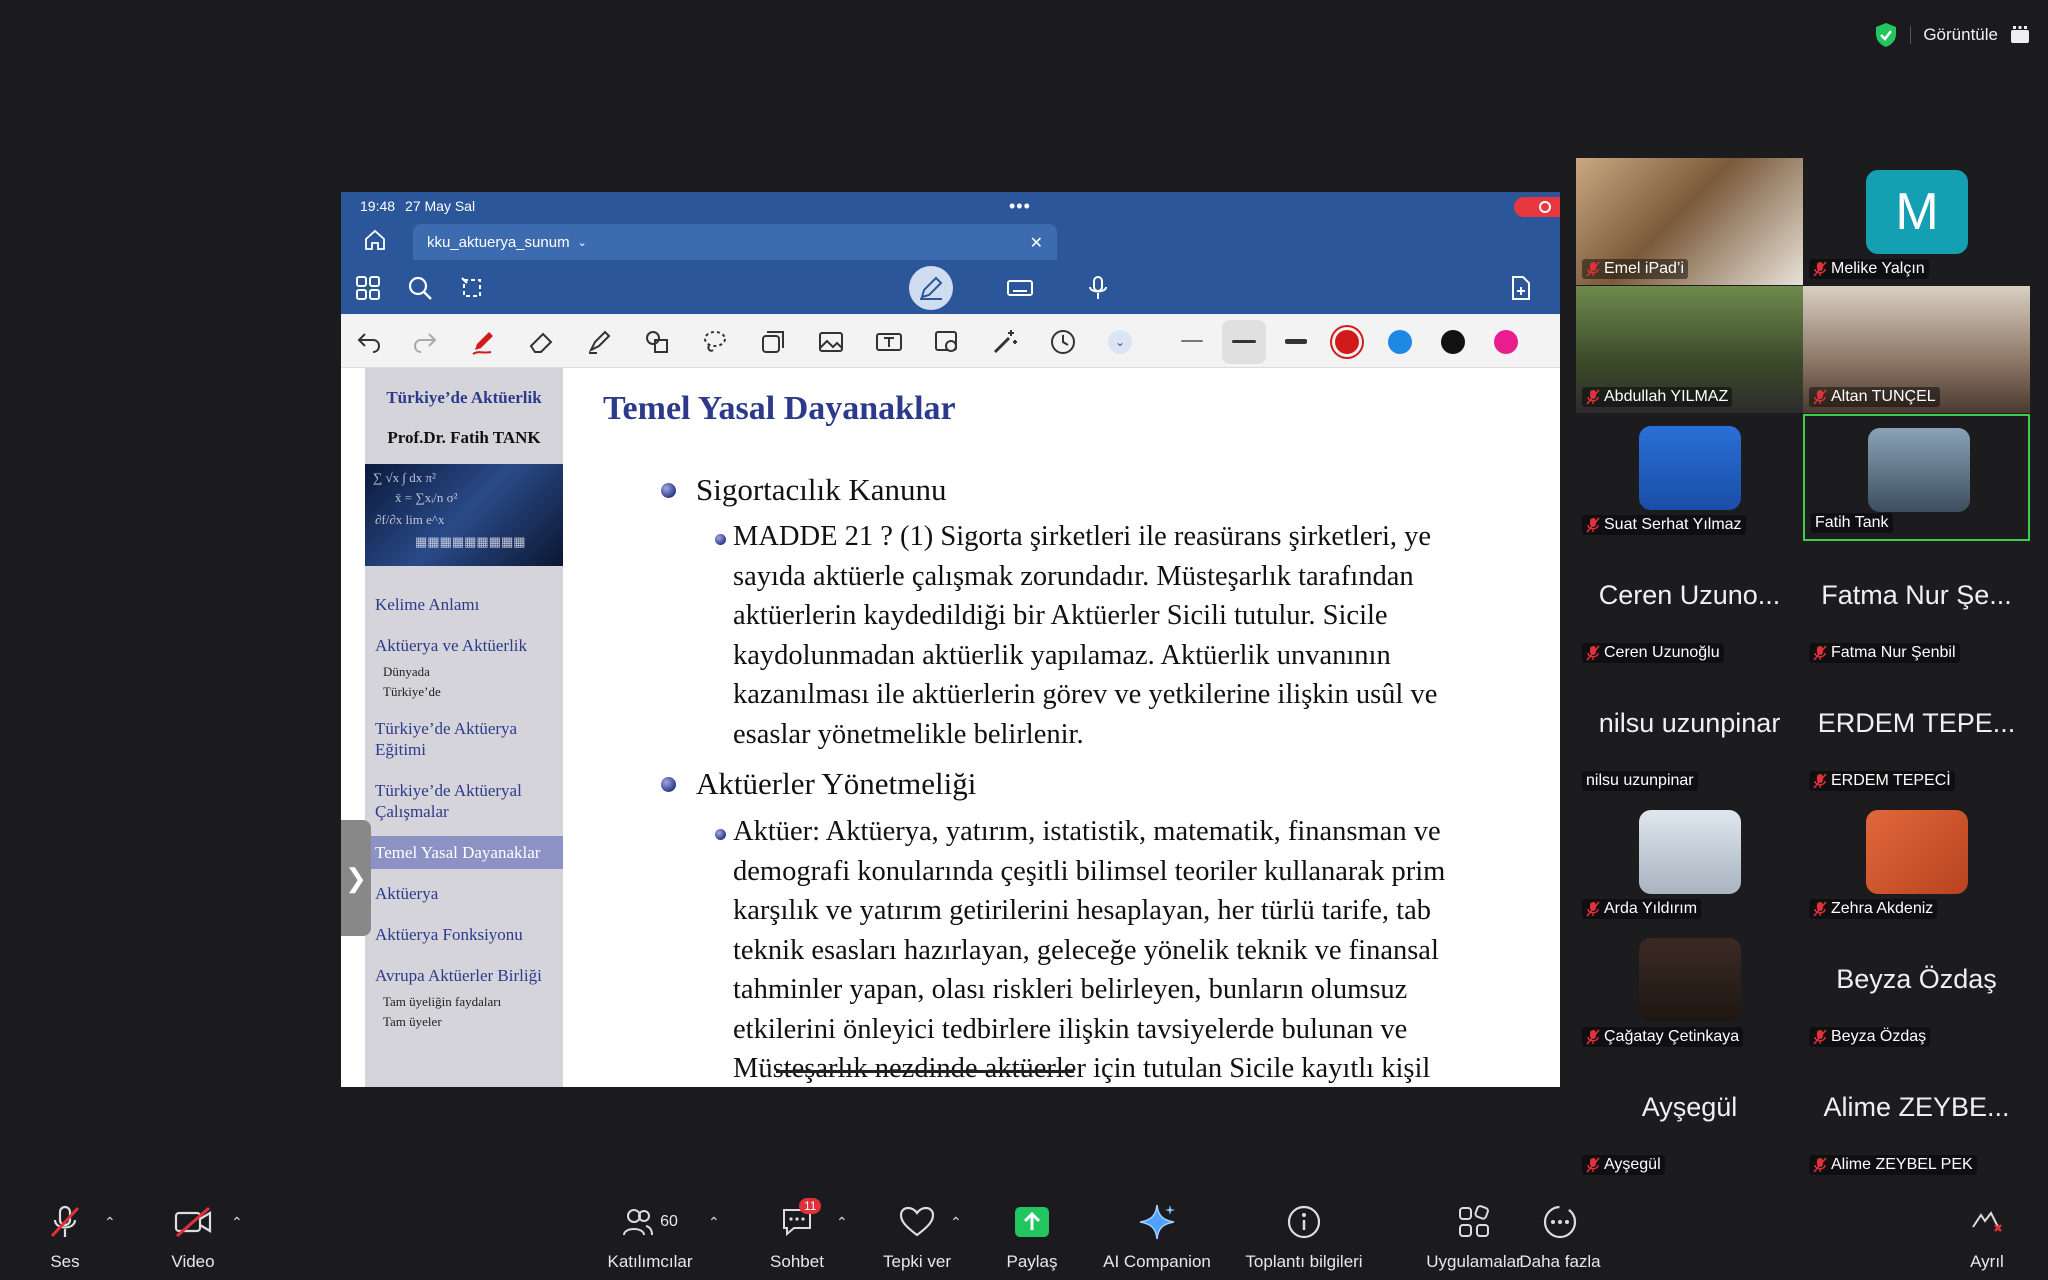 The width and height of the screenshot is (2048, 1280). Describe the element at coordinates (1916, 1117) in the screenshot. I see `participant-tile: Alime ZEYBE... Alime ZEYBEL PEK` at that location.